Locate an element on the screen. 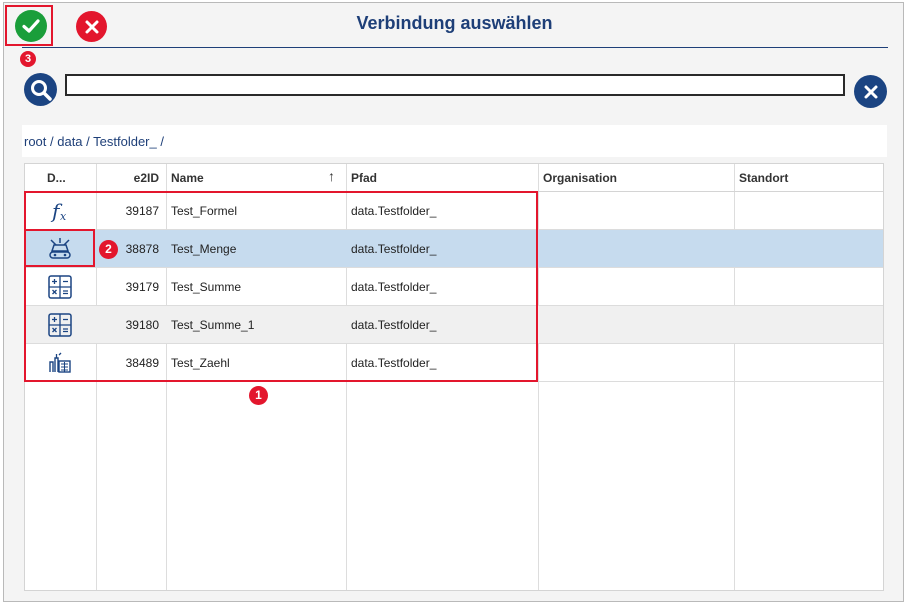 This screenshot has height=606, width=909. table-row: 38489 Test_Zaehl data.Testfolder_ is located at coordinates (454, 363).